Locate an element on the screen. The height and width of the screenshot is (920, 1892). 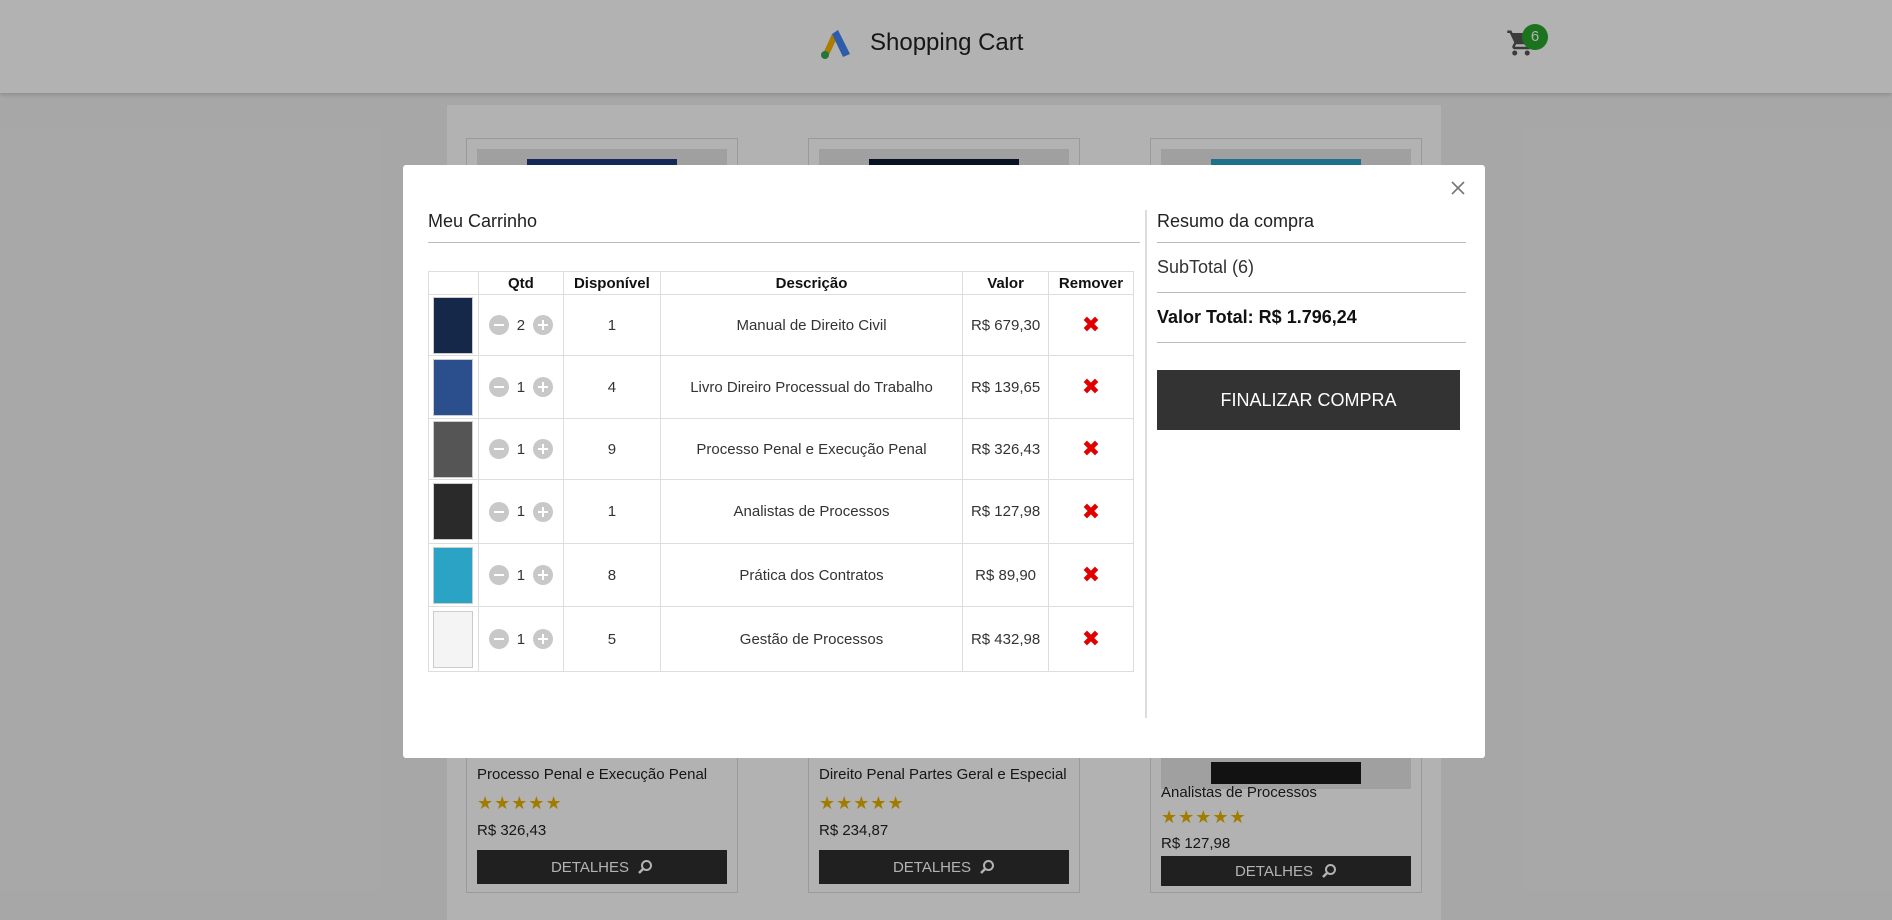
subtotal: SubTotal (6) is located at coordinates (1311, 268).